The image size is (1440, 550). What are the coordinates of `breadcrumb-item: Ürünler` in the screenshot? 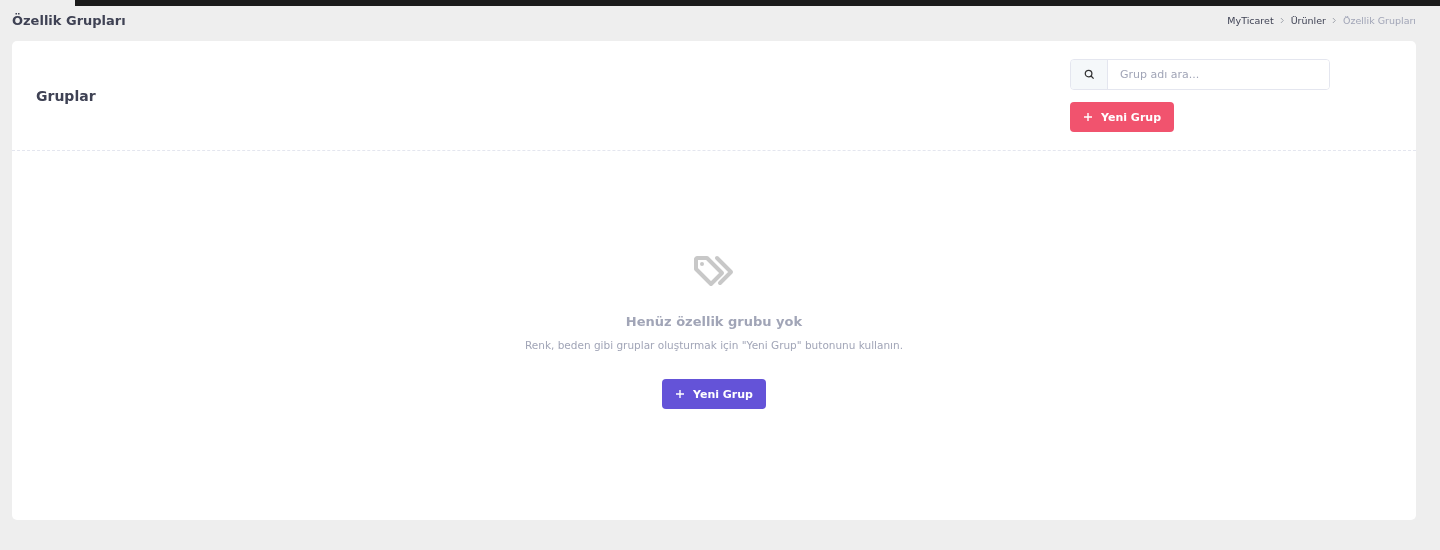 It's located at (1308, 20).